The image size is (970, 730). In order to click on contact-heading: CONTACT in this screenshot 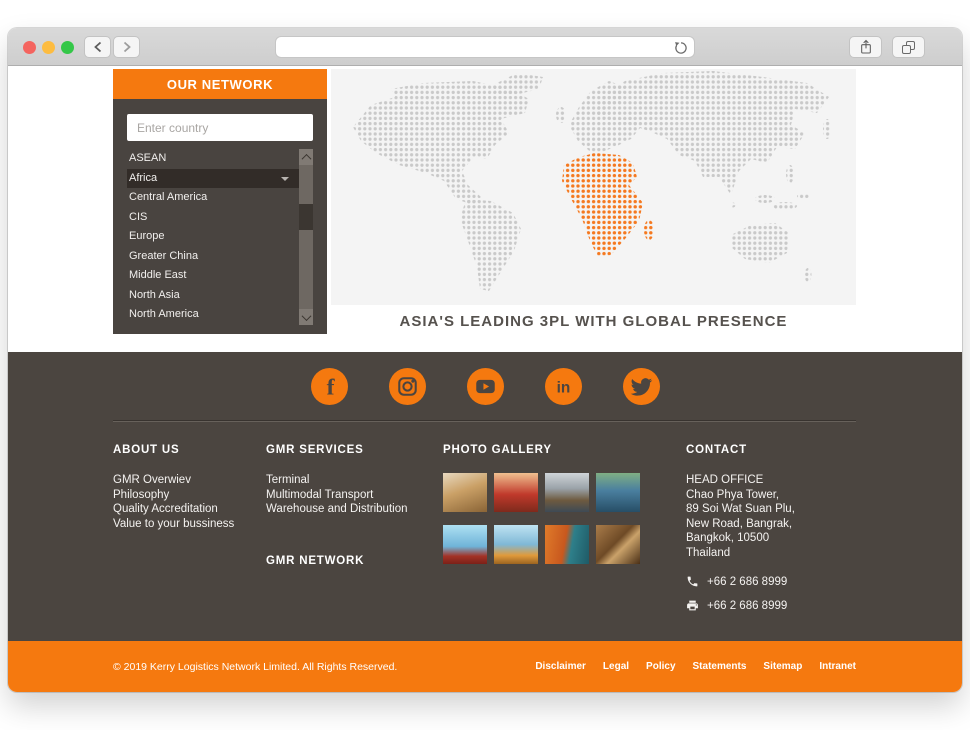, I will do `click(716, 450)`.